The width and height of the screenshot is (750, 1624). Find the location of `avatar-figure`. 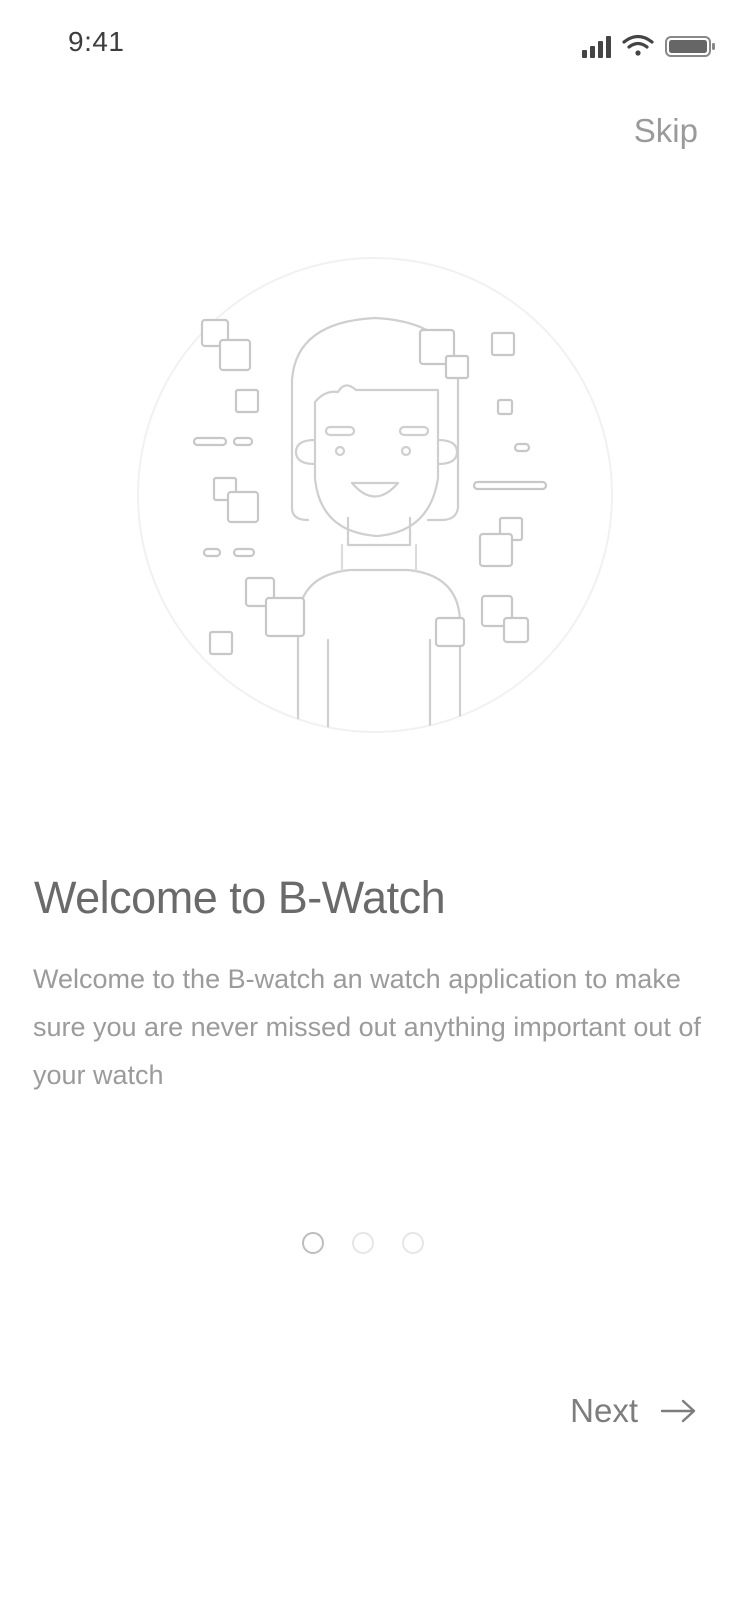

avatar-figure is located at coordinates (376, 524).